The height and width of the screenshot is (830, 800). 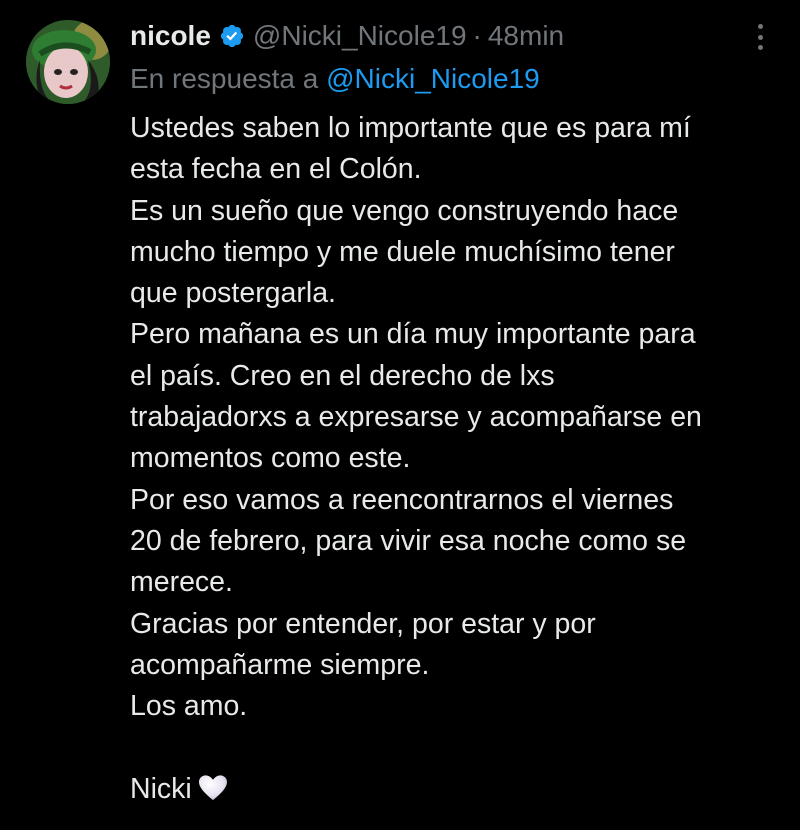 What do you see at coordinates (212, 787) in the screenshot?
I see `white-heart-icon` at bounding box center [212, 787].